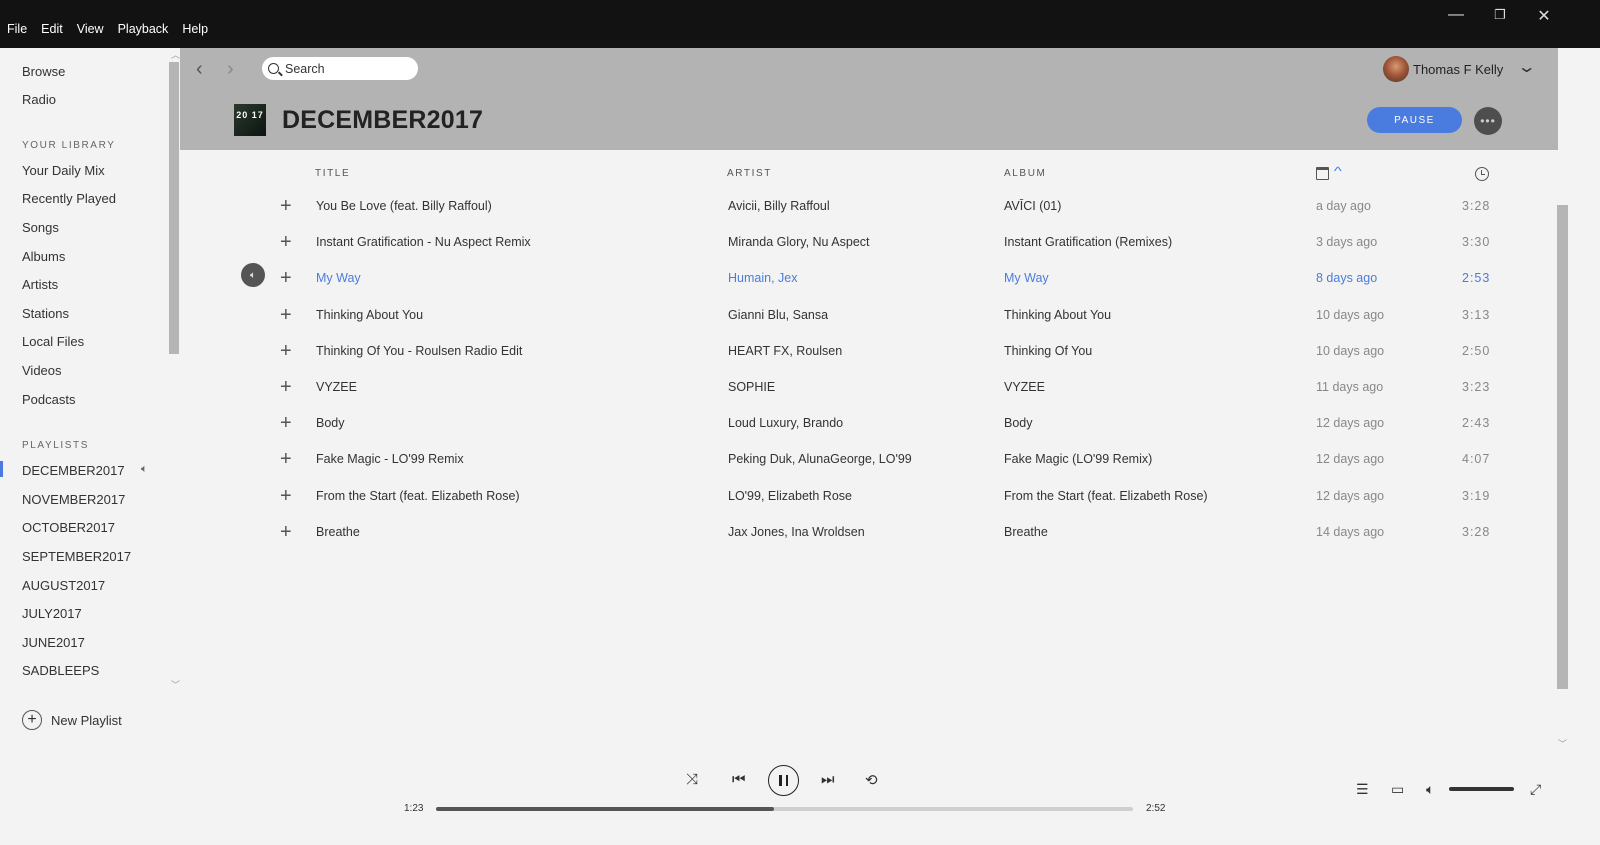  Describe the element at coordinates (143, 29) in the screenshot. I see `menu-playback: Playback` at that location.